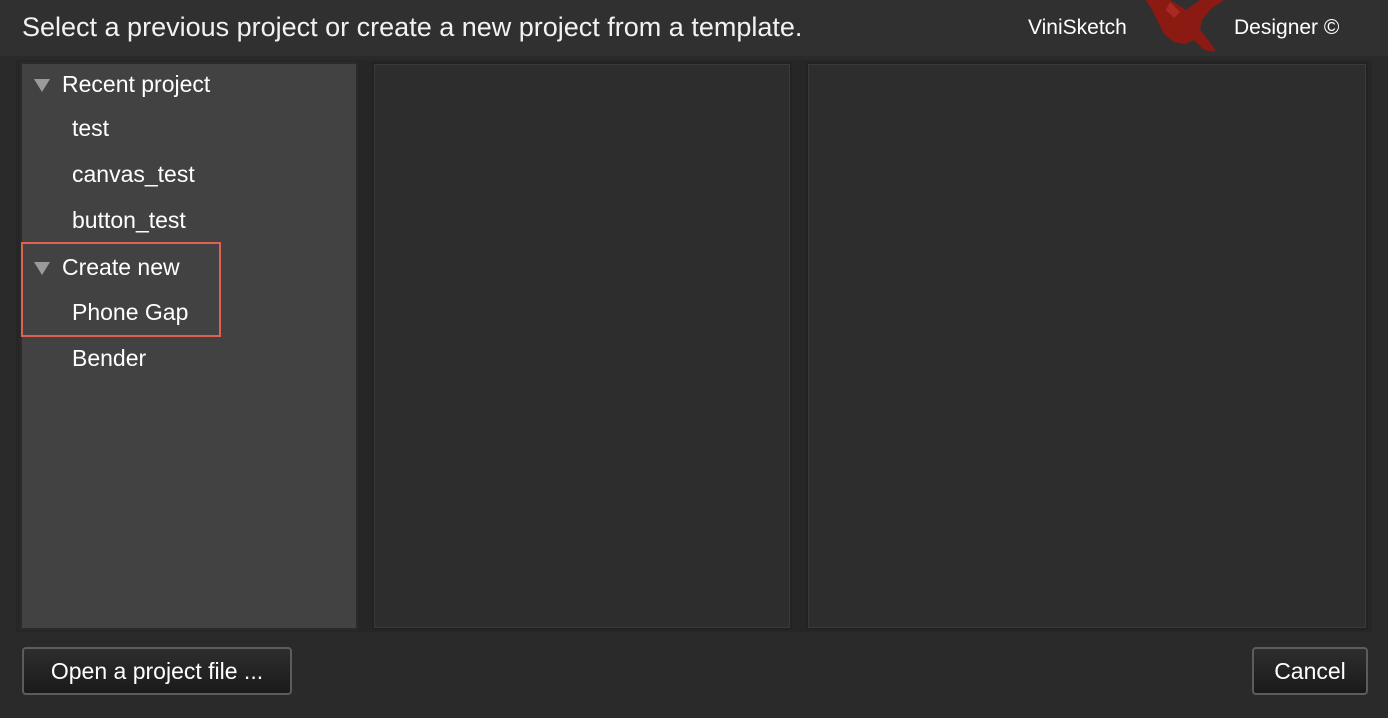 The image size is (1388, 718). What do you see at coordinates (109, 358) in the screenshot?
I see `template-item-bender: Bender` at bounding box center [109, 358].